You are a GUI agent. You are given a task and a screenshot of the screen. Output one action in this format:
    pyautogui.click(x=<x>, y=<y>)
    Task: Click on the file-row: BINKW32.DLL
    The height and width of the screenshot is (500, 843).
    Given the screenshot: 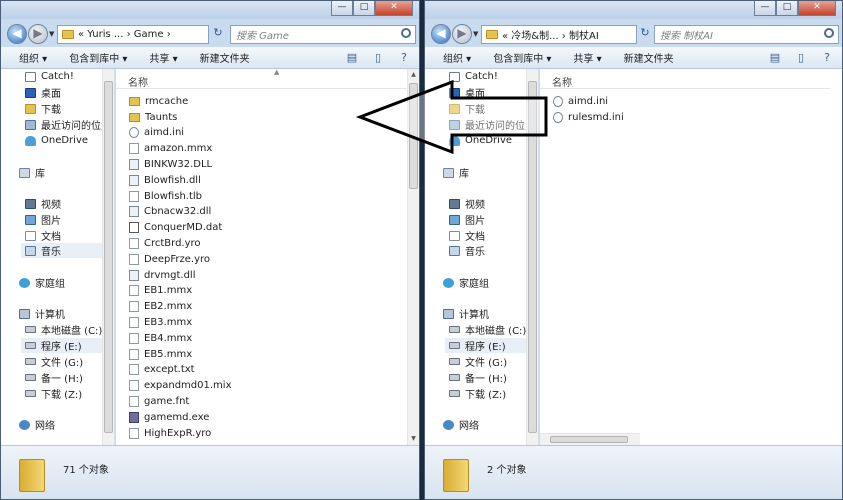 What is the action you would take?
    pyautogui.click(x=170, y=164)
    